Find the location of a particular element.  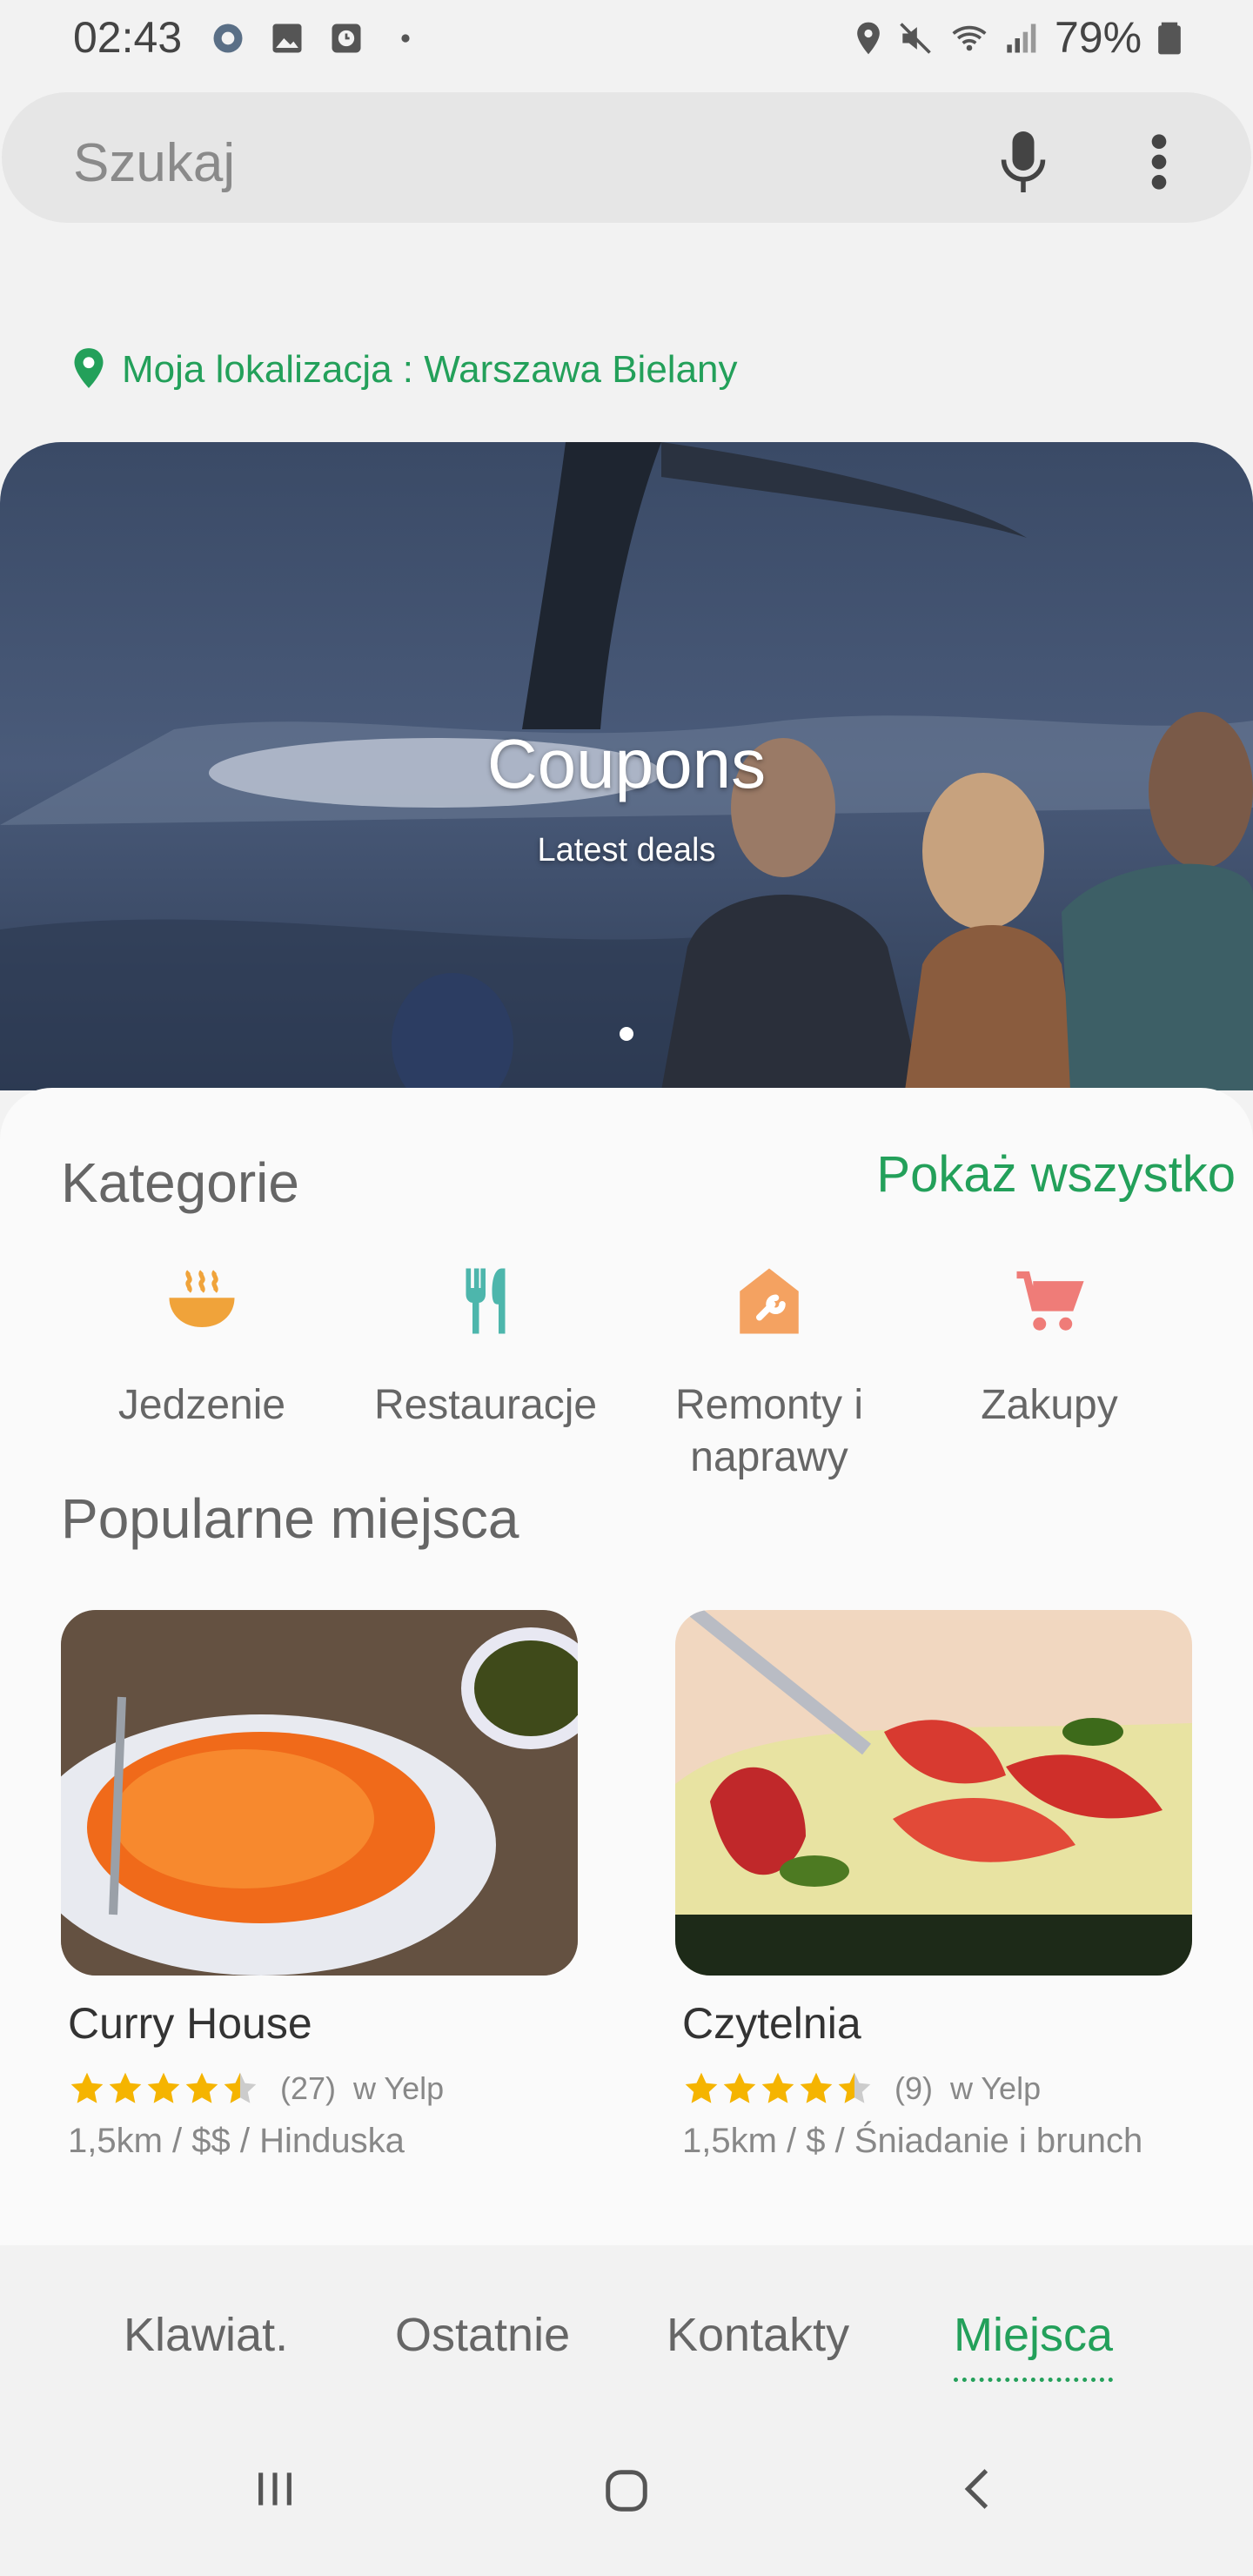

review-count: (27) is located at coordinates (308, 2088).